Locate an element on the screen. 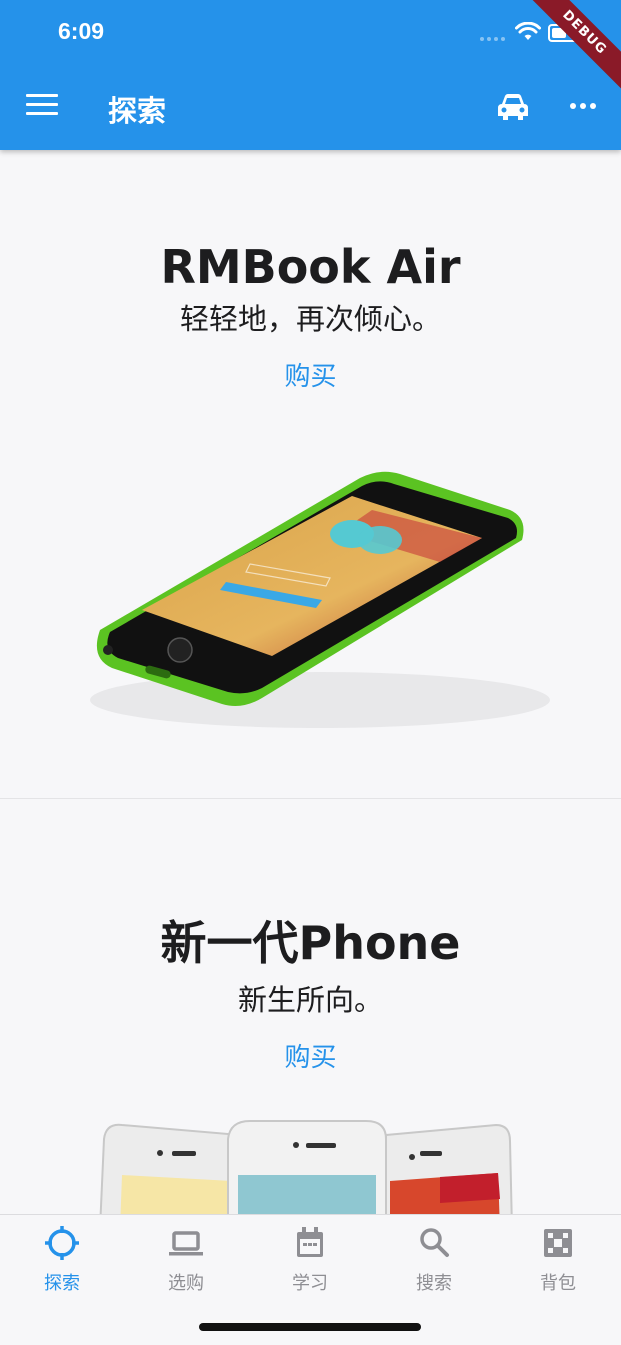 Image resolution: width=621 pixels, height=1345 pixels. tab-bag: 背包 is located at coordinates (558, 1260).